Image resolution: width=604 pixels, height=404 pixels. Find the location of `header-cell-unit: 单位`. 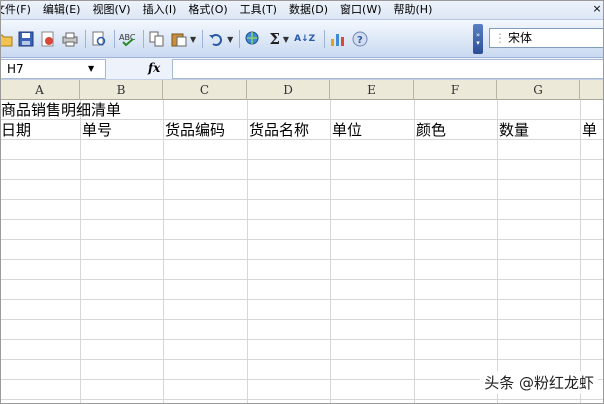

header-cell-unit: 单位 is located at coordinates (347, 130).